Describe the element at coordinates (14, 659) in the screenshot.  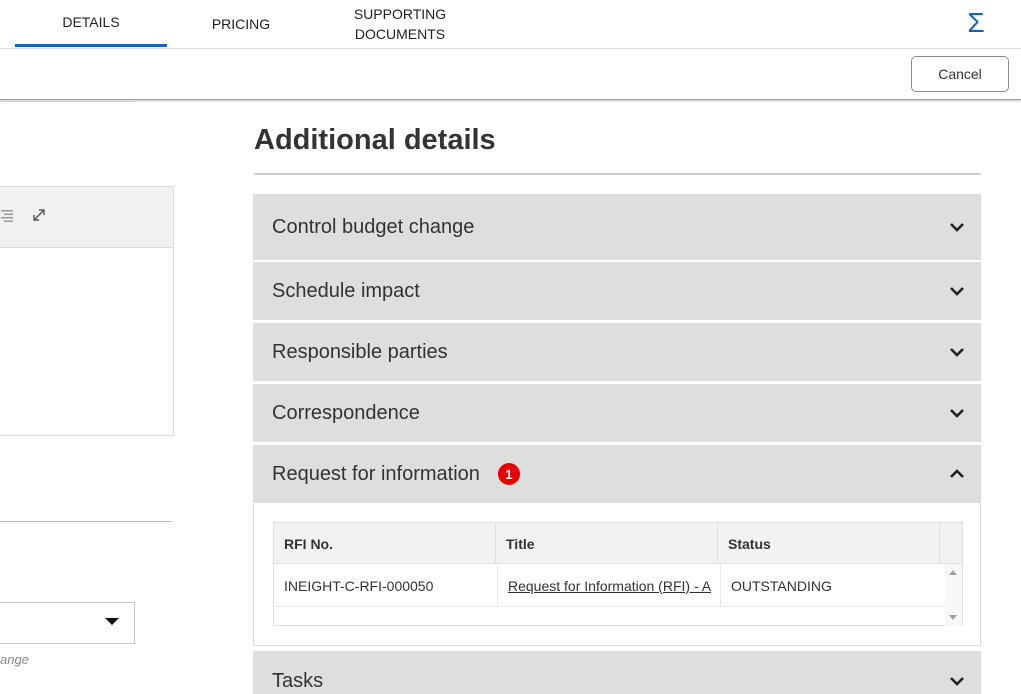
I see `left-hint-text: ange` at that location.